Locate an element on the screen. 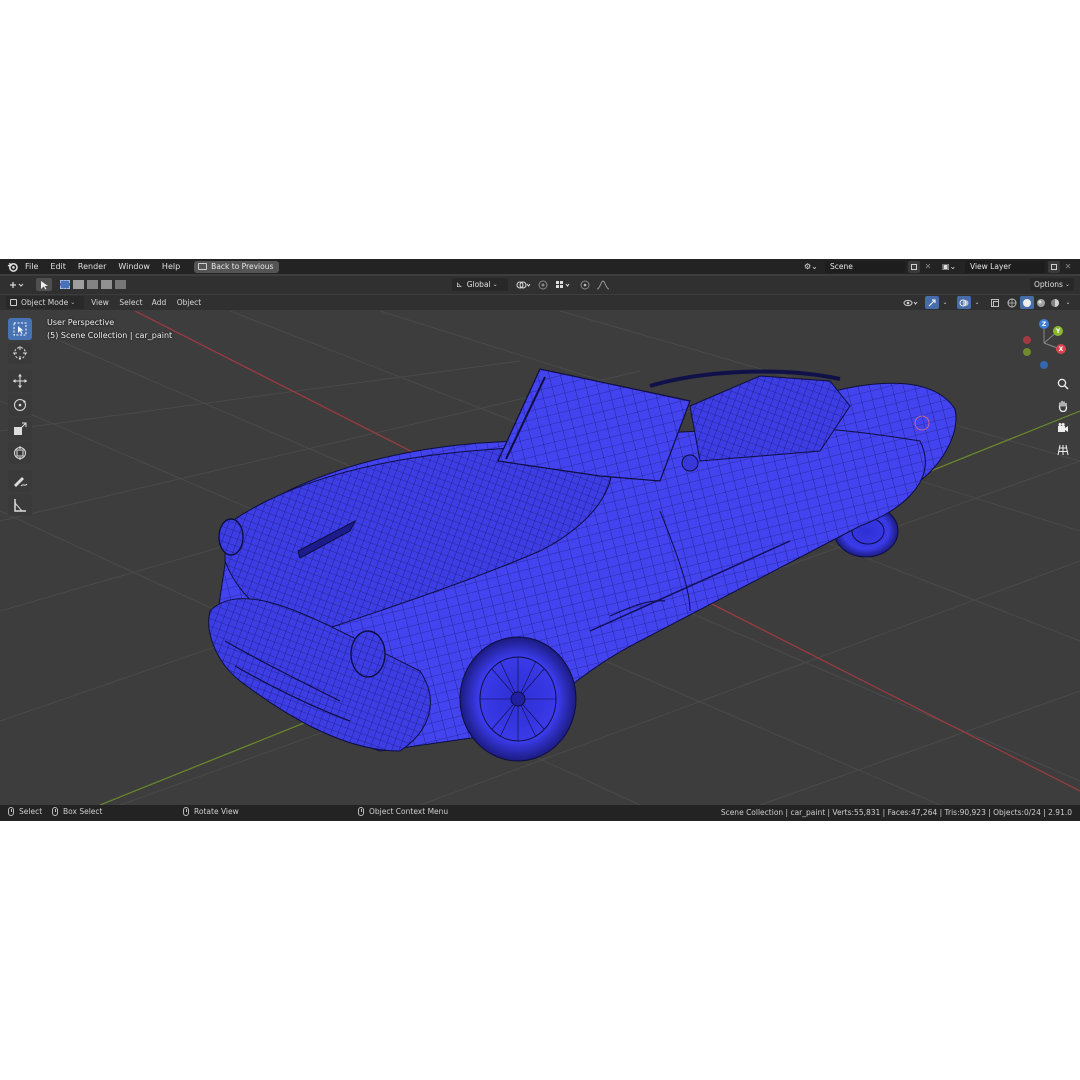 This screenshot has height=1080, width=1080. status-select-label: Select is located at coordinates (31, 811).